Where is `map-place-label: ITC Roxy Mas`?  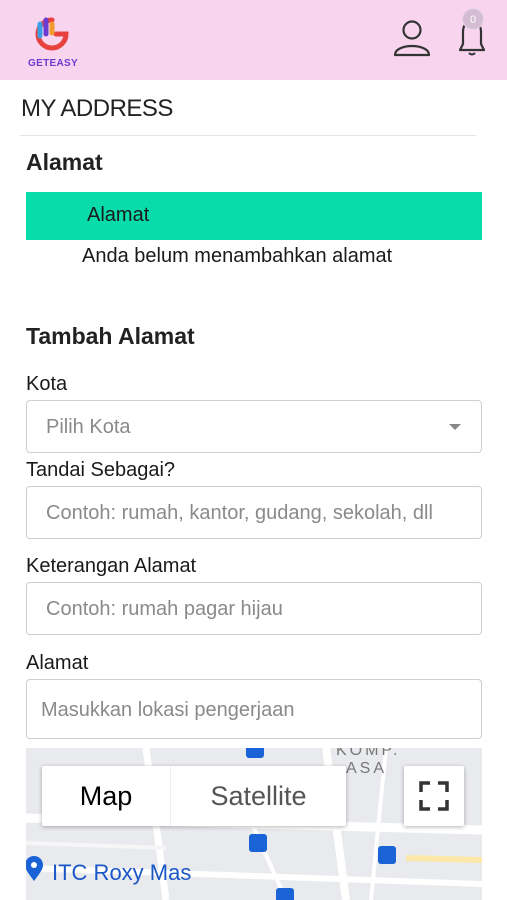
map-place-label: ITC Roxy Mas is located at coordinates (121, 873).